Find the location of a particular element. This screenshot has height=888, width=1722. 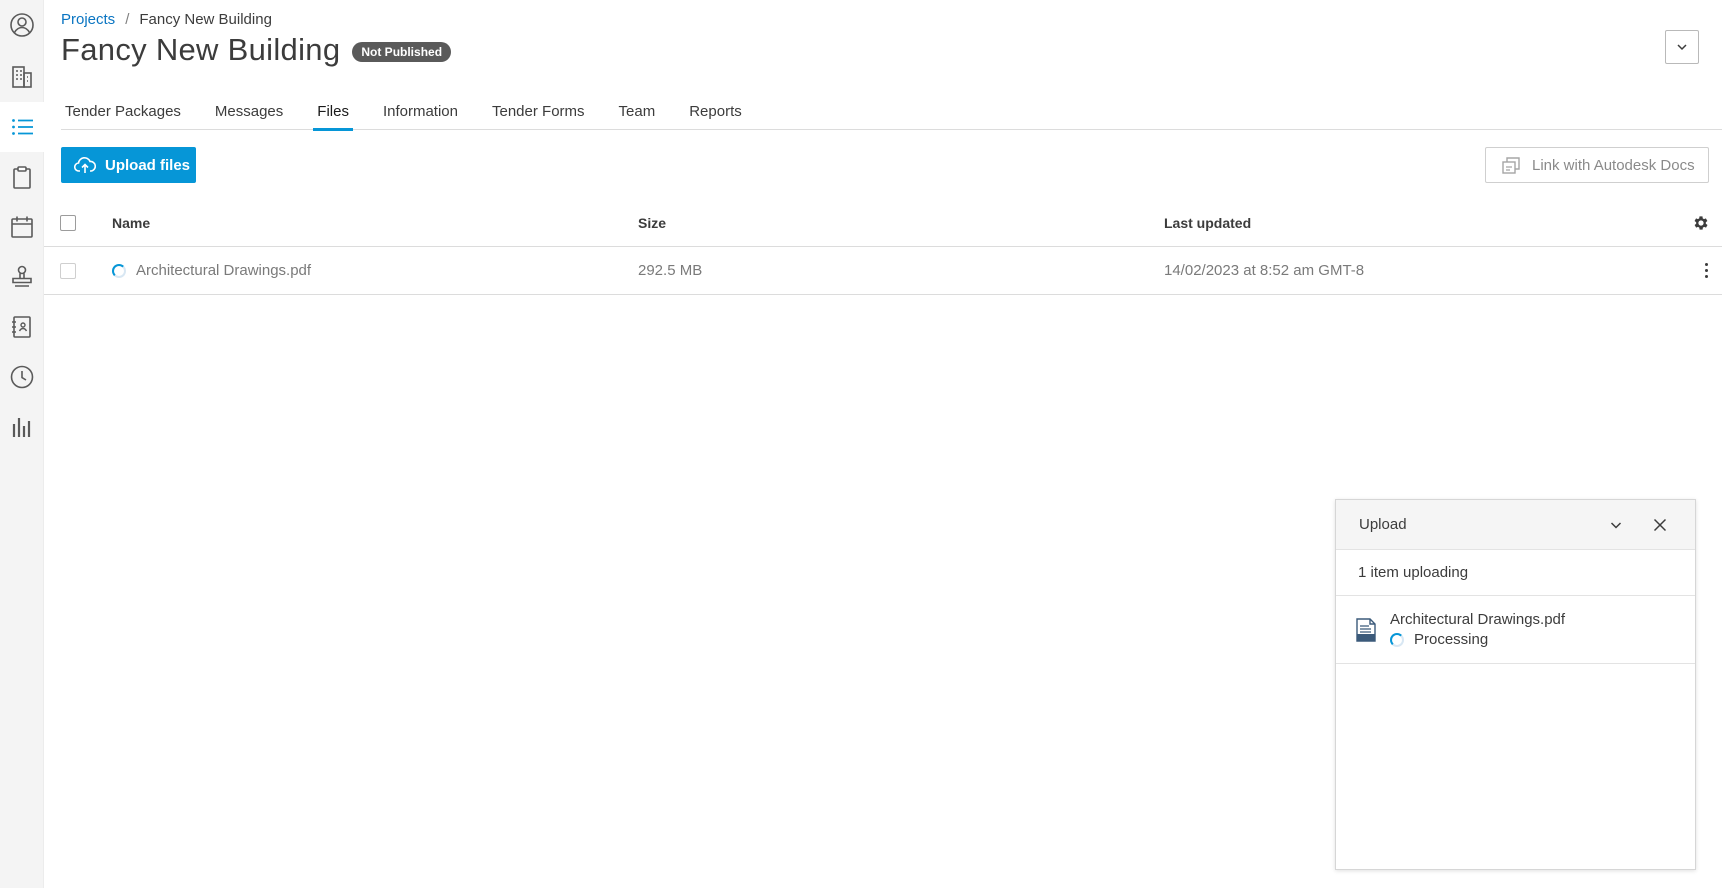

more-vertical-icon is located at coordinates (1706, 270).